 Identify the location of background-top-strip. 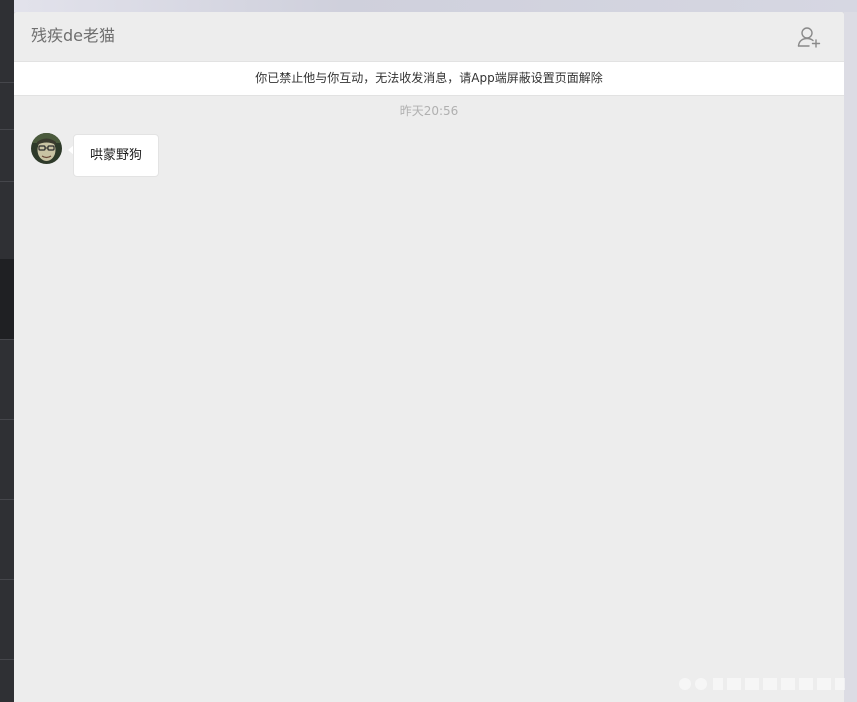
(428, 6).